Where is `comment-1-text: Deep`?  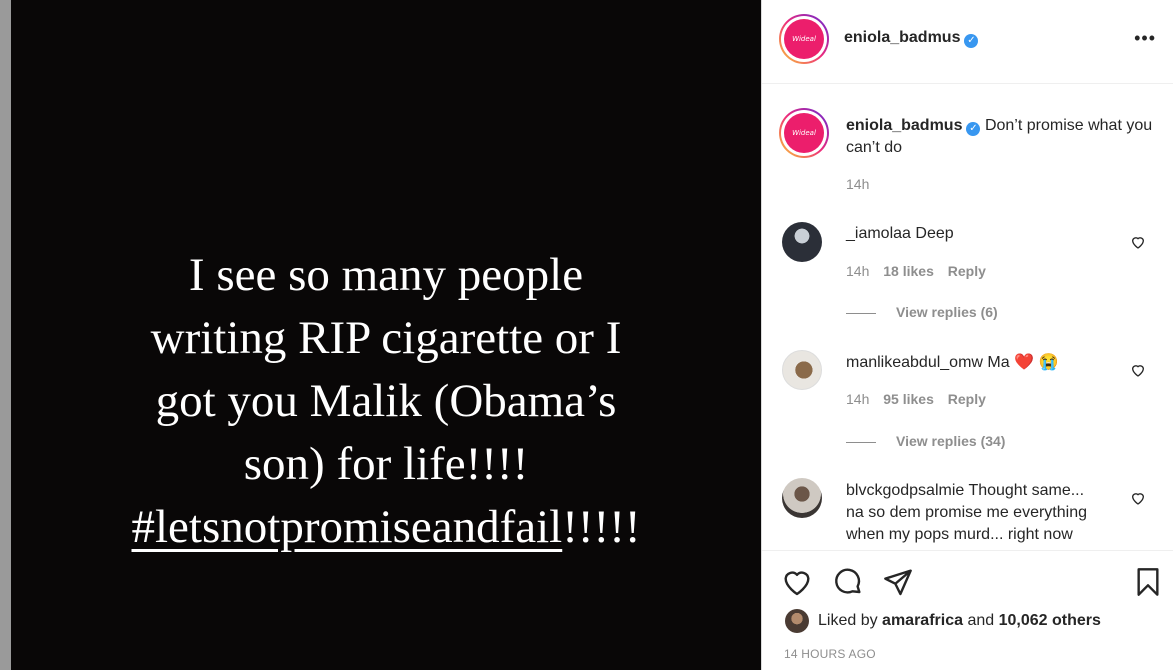
comment-1-text: Deep is located at coordinates (934, 233).